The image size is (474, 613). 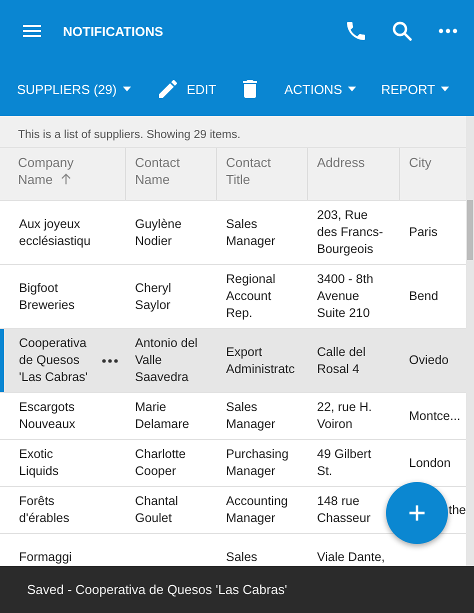 I want to click on table-cell-text: Purchasing Manager, so click(x=258, y=463).